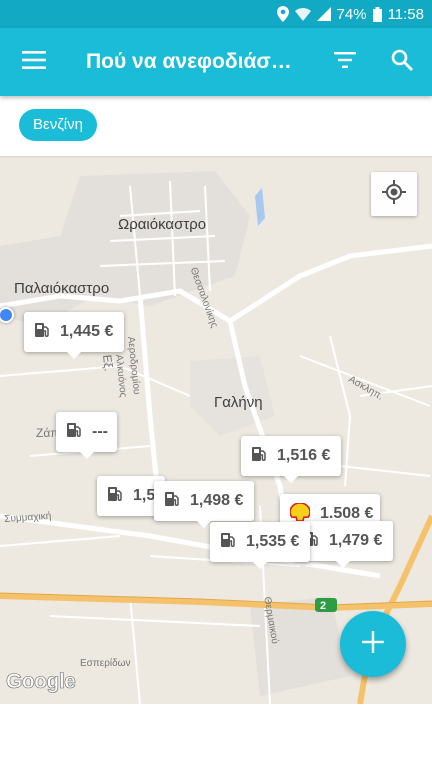  What do you see at coordinates (273, 541) in the screenshot?
I see `station-price: 1,535 €` at bounding box center [273, 541].